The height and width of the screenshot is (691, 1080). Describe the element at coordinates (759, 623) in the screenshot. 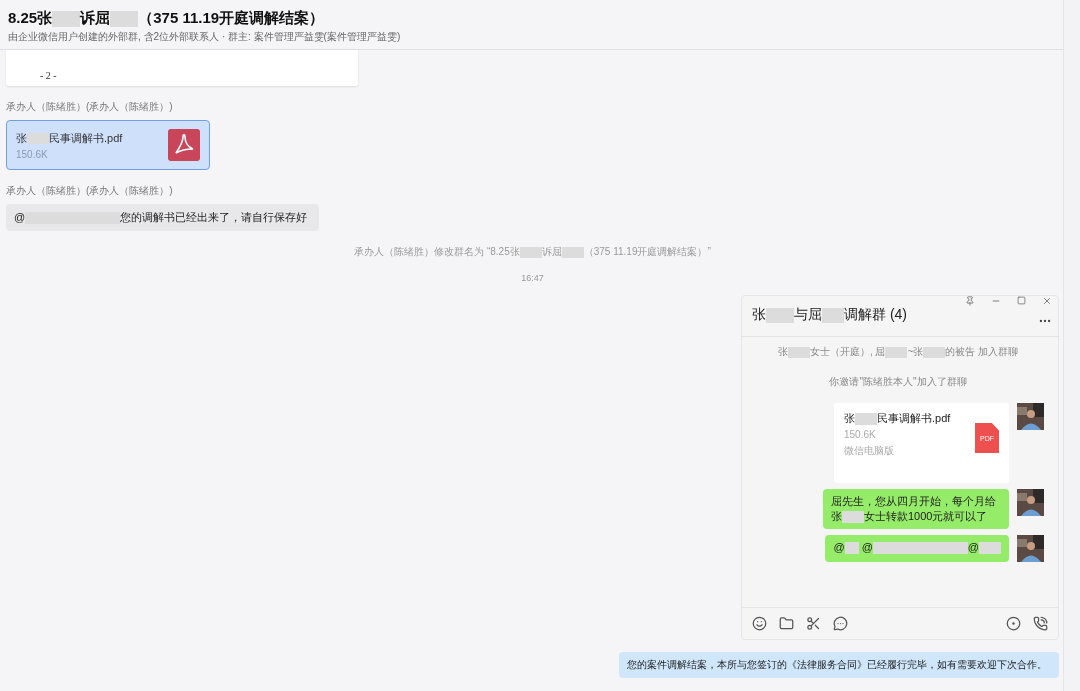

I see `emoji-icon` at that location.